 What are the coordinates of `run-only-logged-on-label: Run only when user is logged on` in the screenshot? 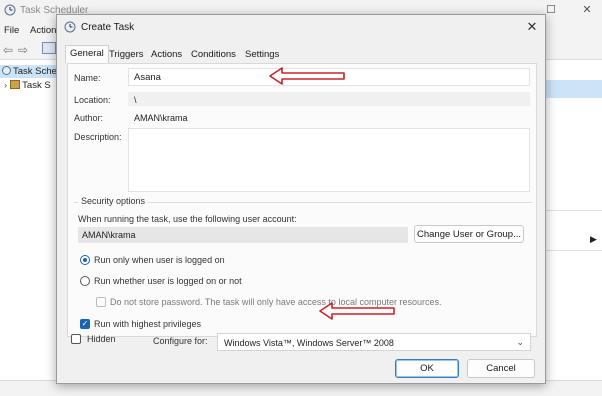 It's located at (159, 260).